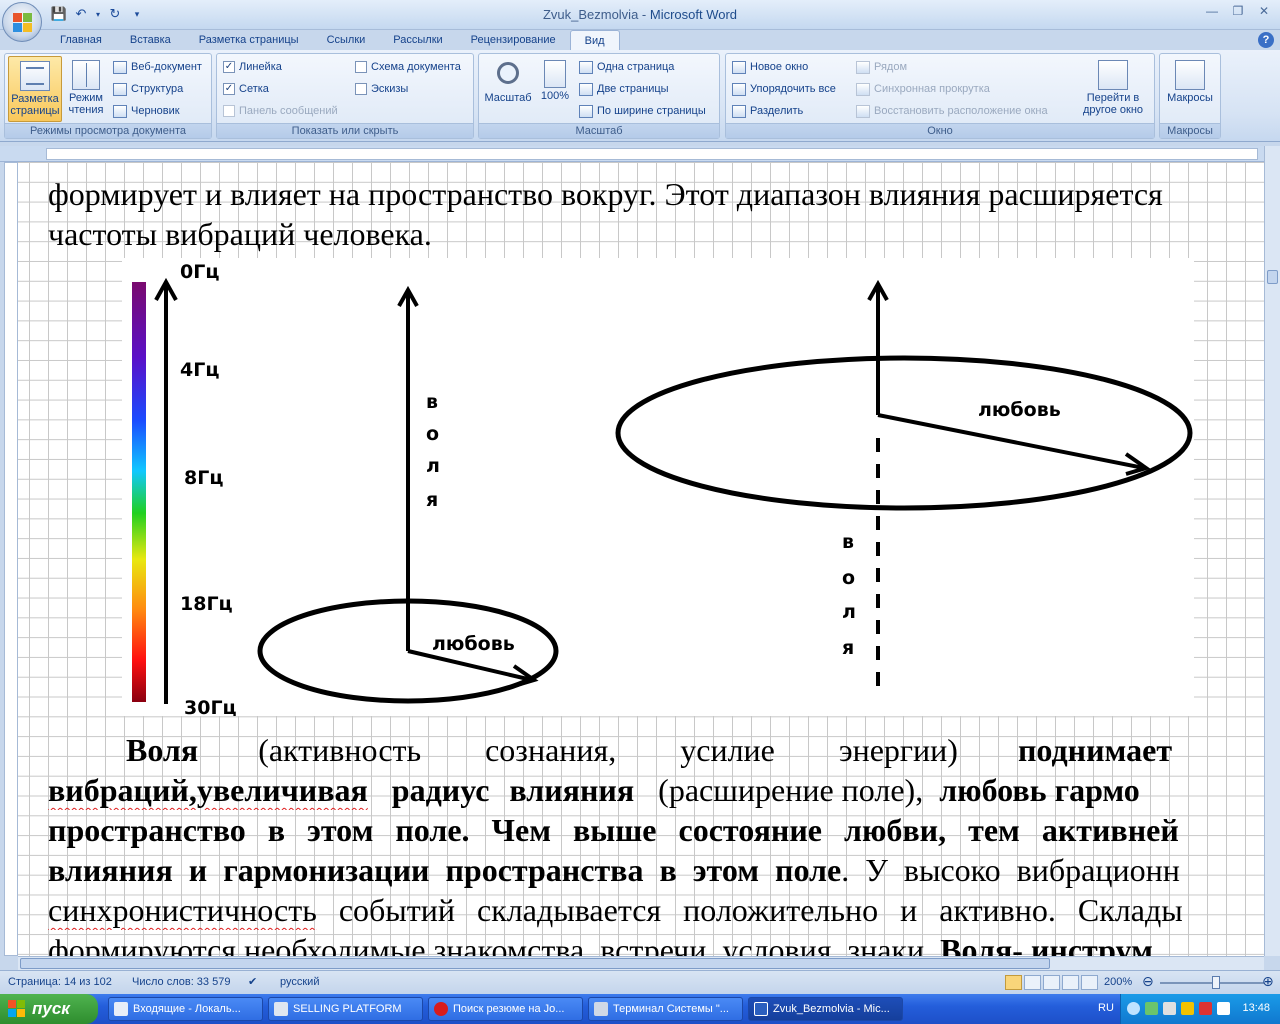  Describe the element at coordinates (206, 604) in the screenshot. I see `freq-label-18: 18Гц` at that location.